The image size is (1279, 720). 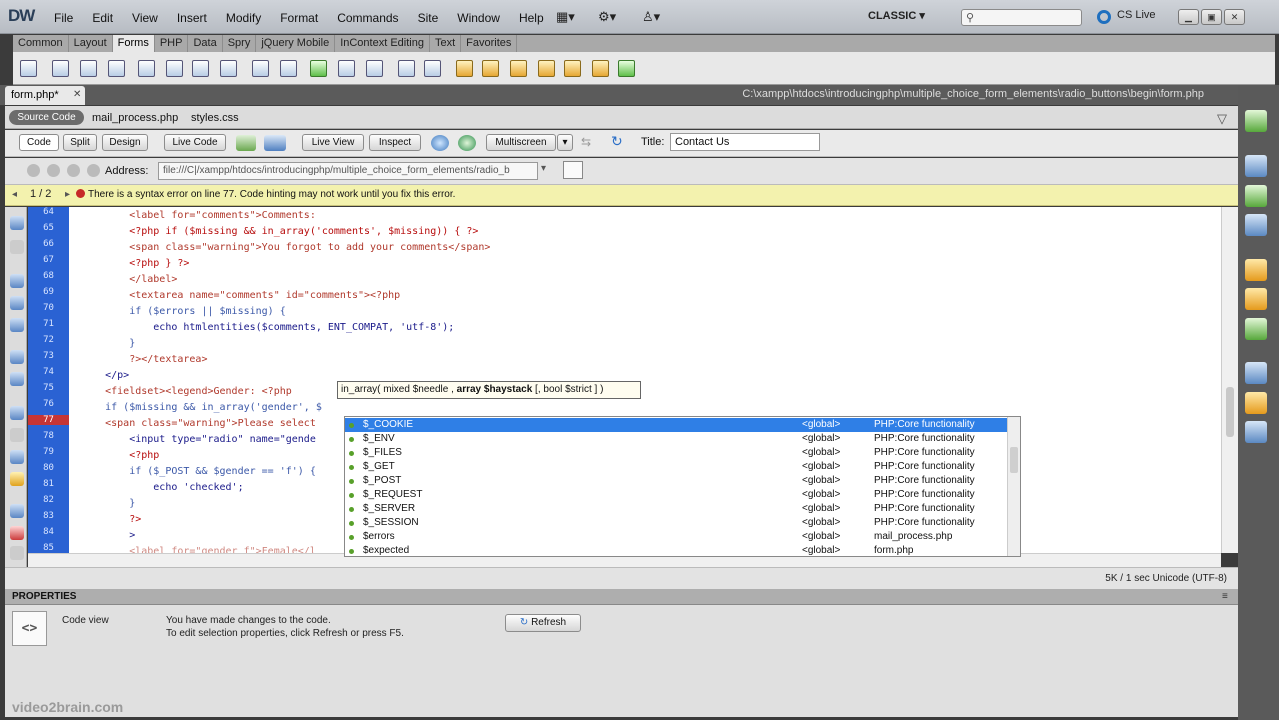 I want to click on remove-comment-icon, so click(x=17, y=511).